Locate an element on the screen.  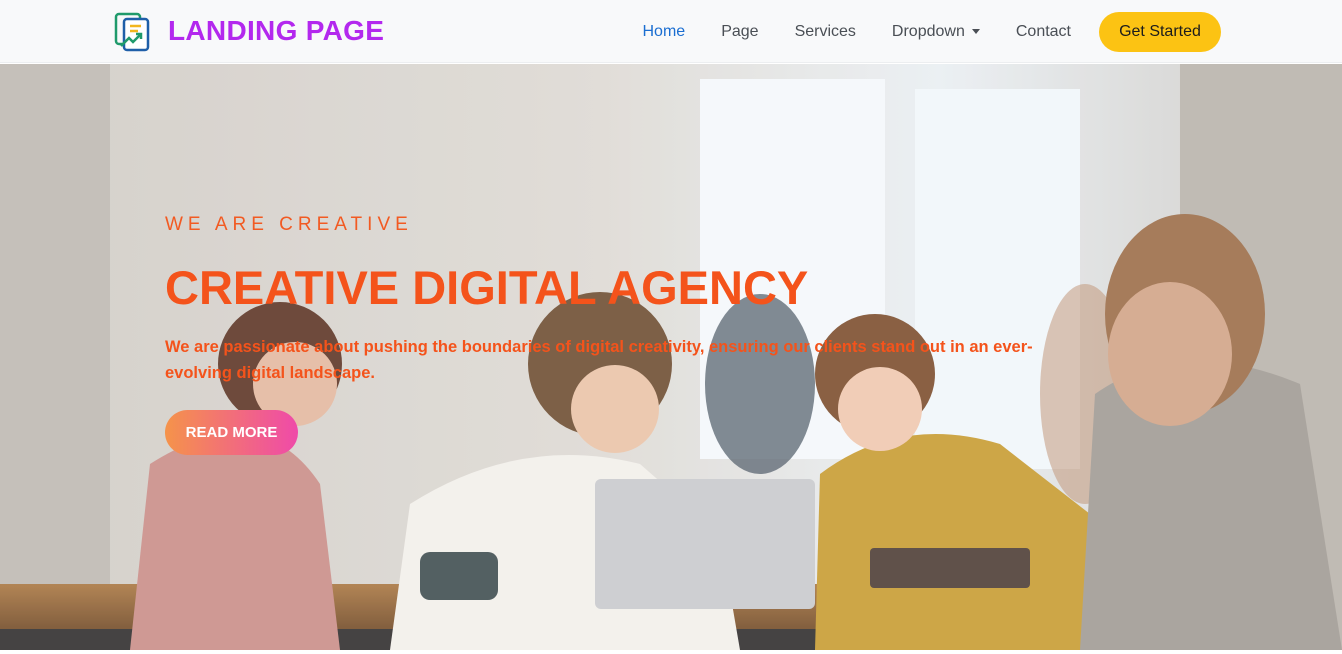
hero-eyebrow: WE ARE CREATIVE is located at coordinates (289, 224).